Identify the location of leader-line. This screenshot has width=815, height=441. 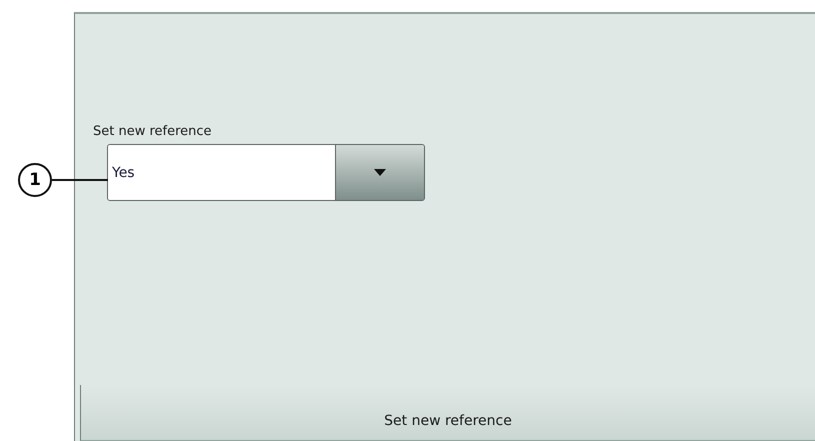
(80, 180).